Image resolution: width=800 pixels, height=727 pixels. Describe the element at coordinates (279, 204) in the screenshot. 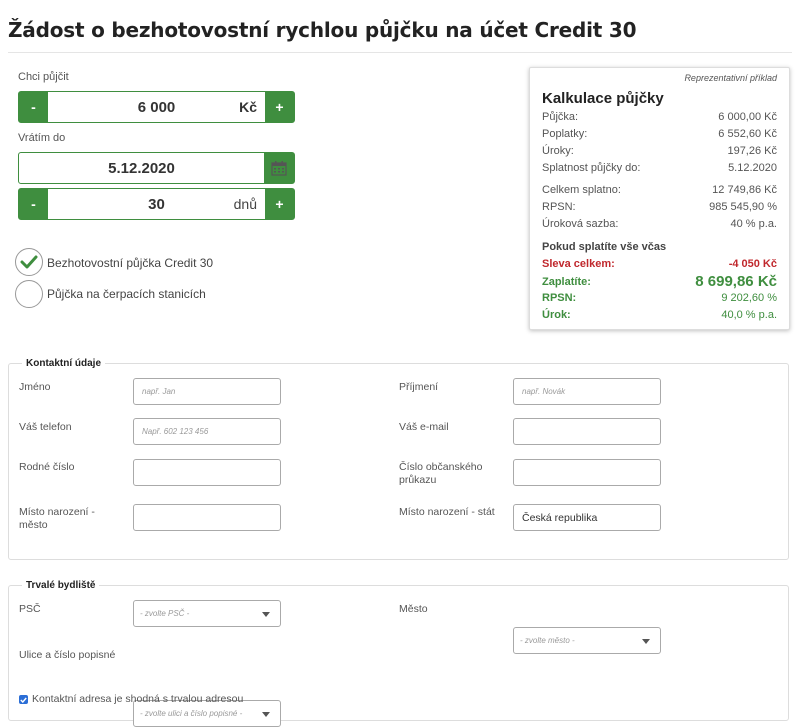

I see `days-plus-button: +` at that location.